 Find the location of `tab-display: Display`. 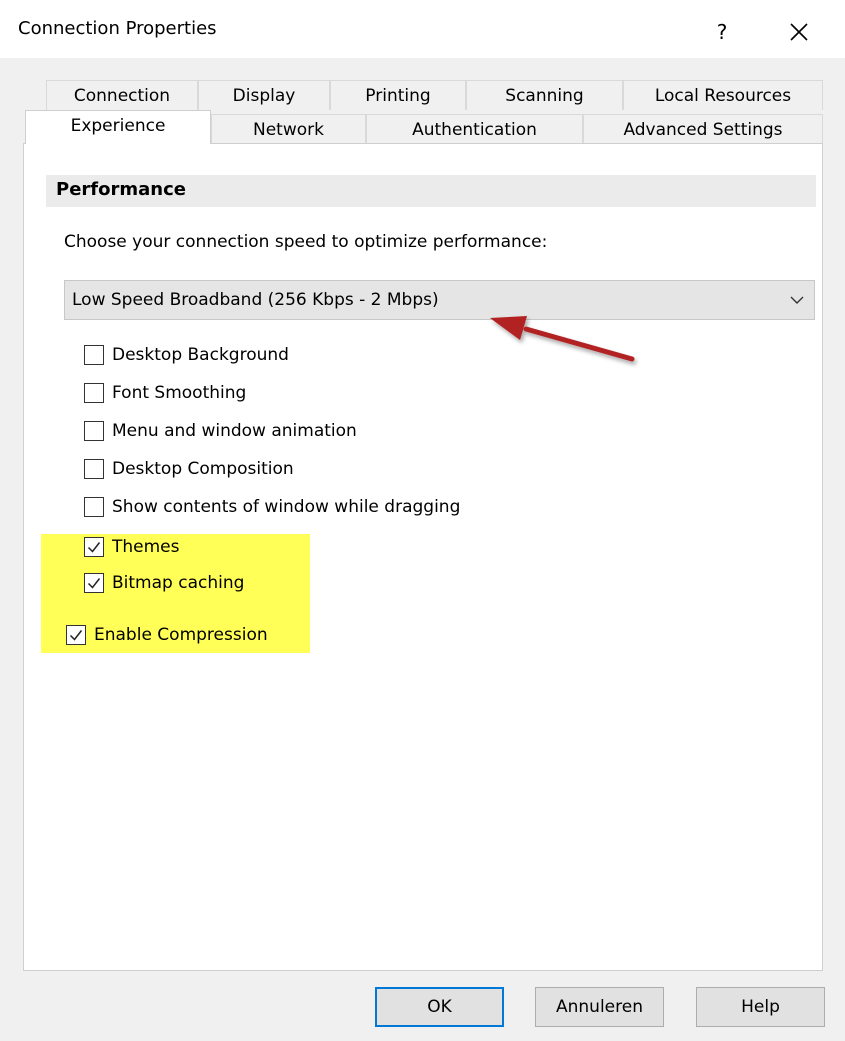

tab-display: Display is located at coordinates (264, 95).